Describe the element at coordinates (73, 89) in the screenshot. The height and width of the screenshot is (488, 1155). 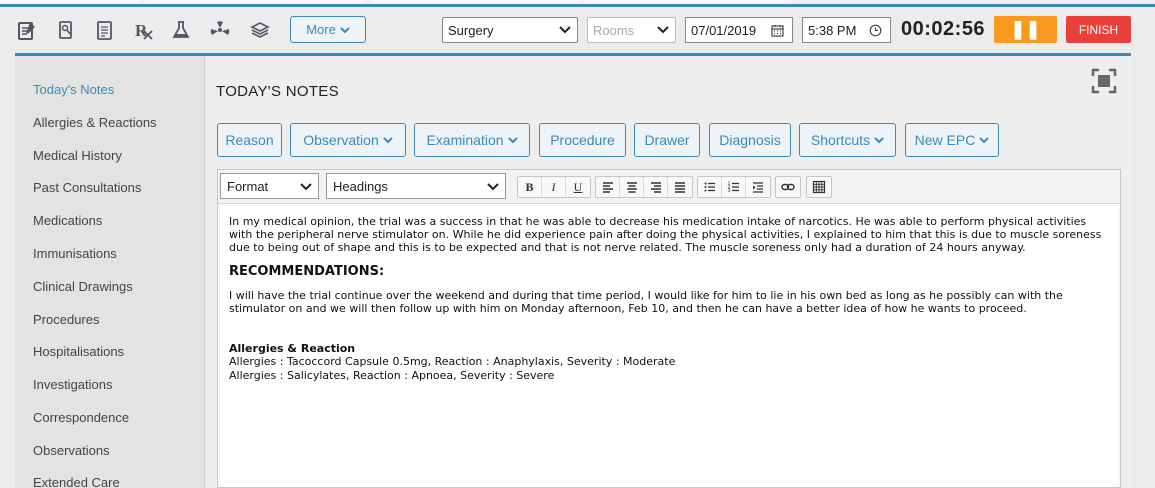
I see `sidebar-item-todays-notes: Today's Notes` at that location.